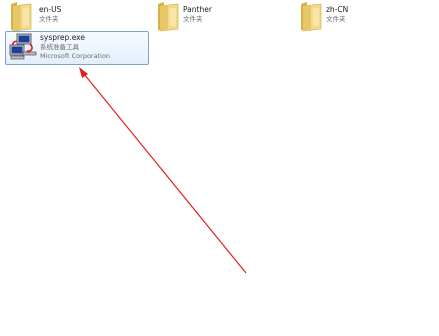 This screenshot has width=439, height=336. I want to click on file-name: sysprep.exe, so click(62, 37).